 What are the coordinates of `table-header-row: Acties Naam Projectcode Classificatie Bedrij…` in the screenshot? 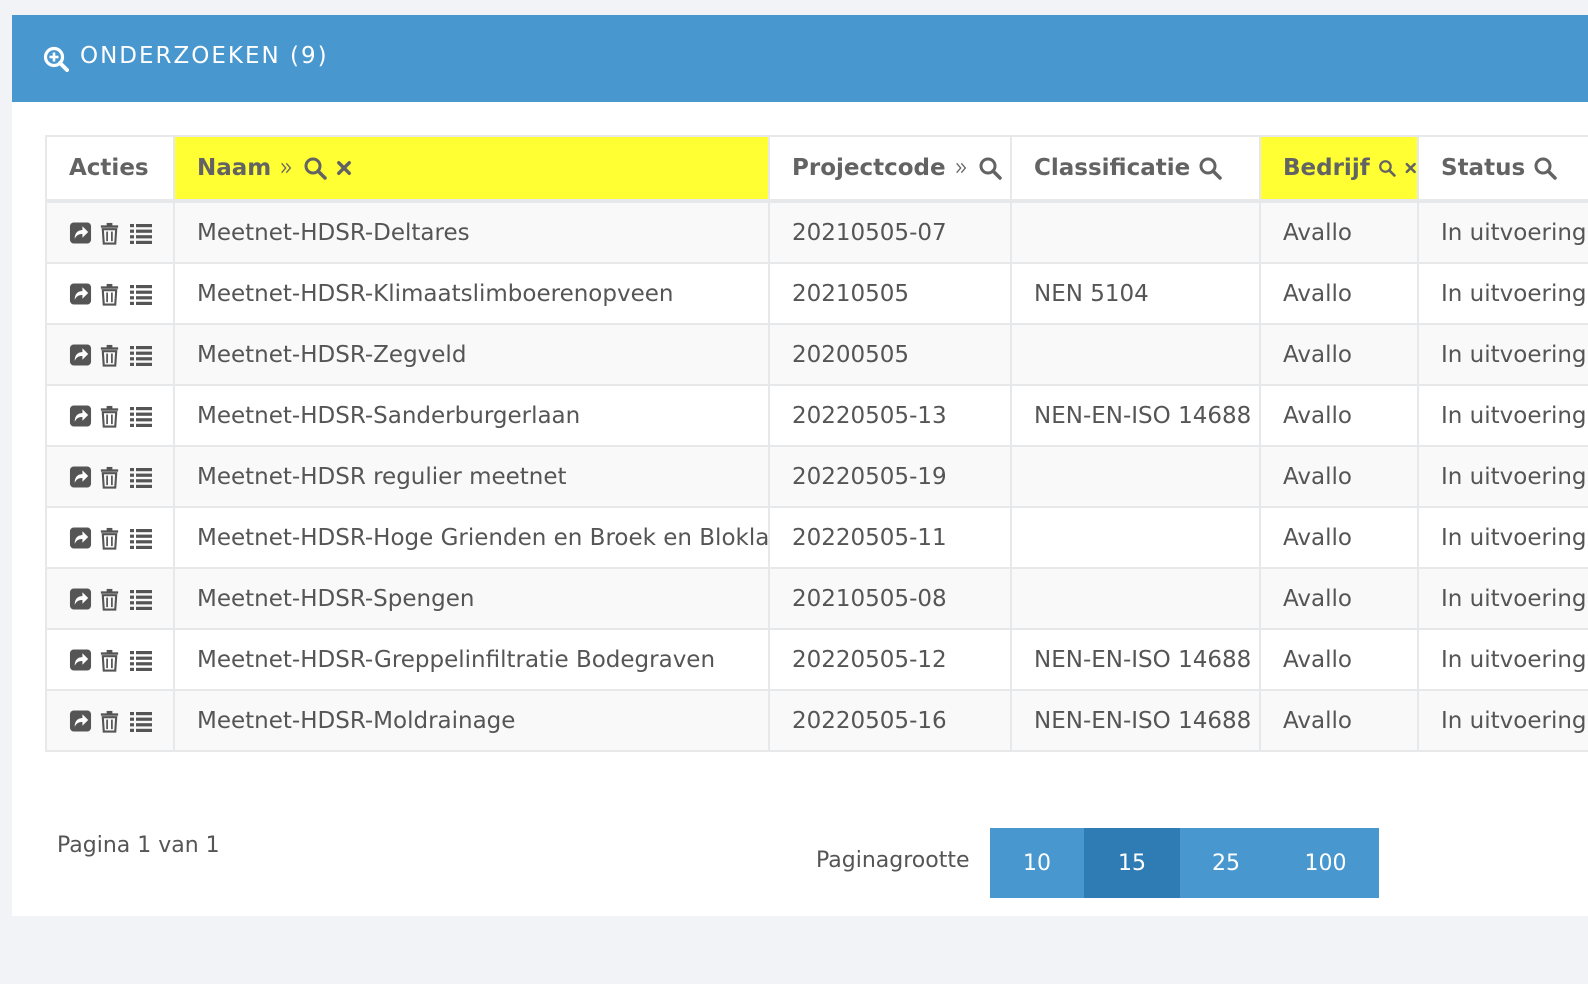 It's located at (816, 169).